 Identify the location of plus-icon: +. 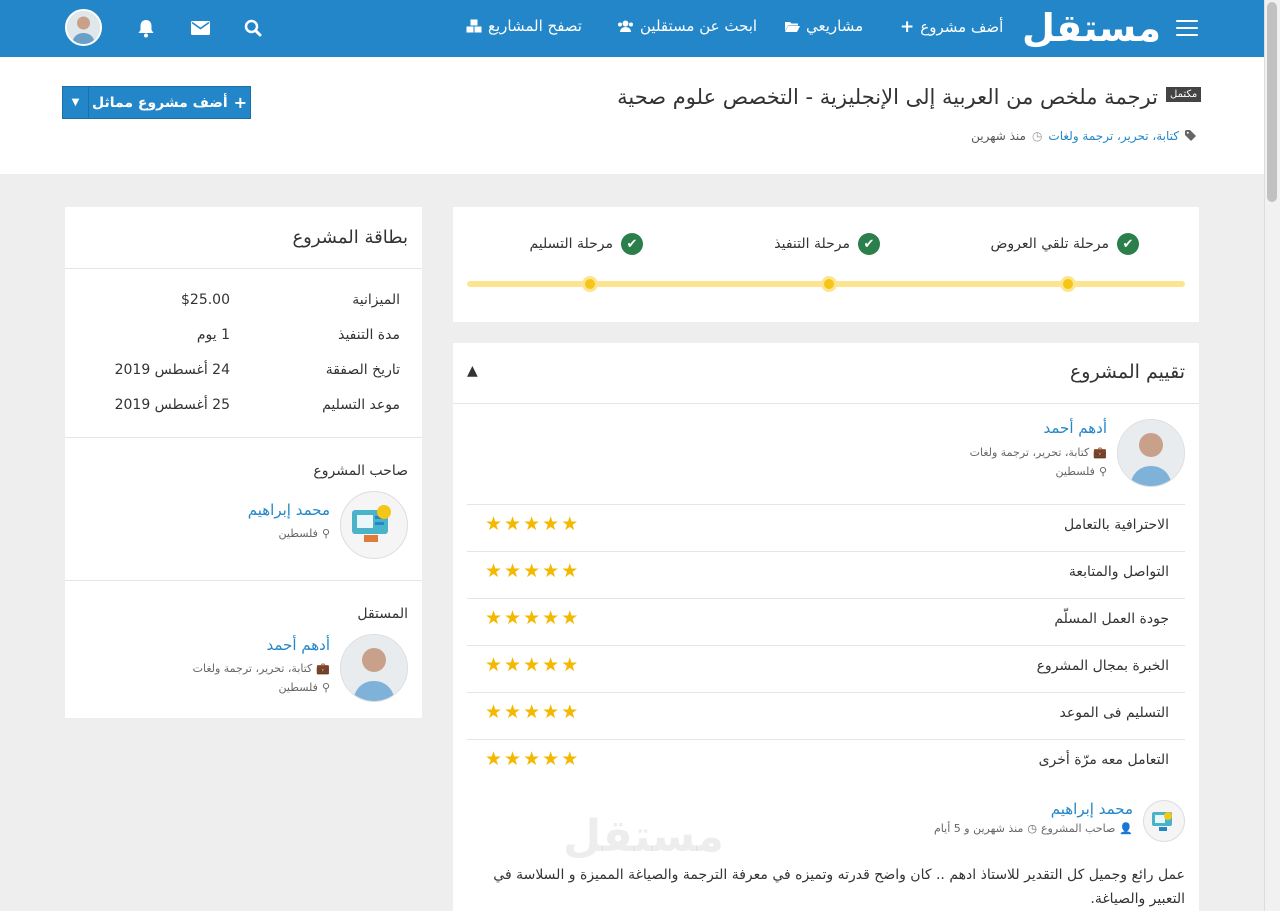
(240, 102).